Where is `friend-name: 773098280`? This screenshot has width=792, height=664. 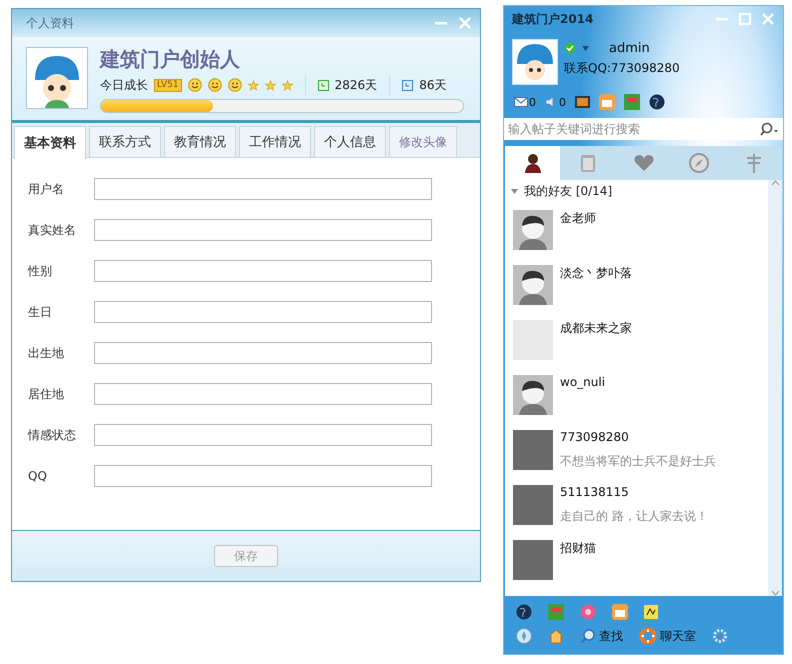
friend-name: 773098280 is located at coordinates (638, 437).